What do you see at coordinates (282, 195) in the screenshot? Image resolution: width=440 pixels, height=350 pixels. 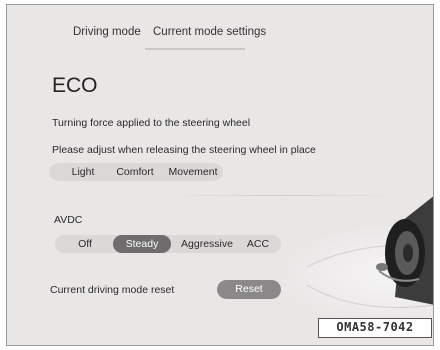 I see `section-divider` at bounding box center [282, 195].